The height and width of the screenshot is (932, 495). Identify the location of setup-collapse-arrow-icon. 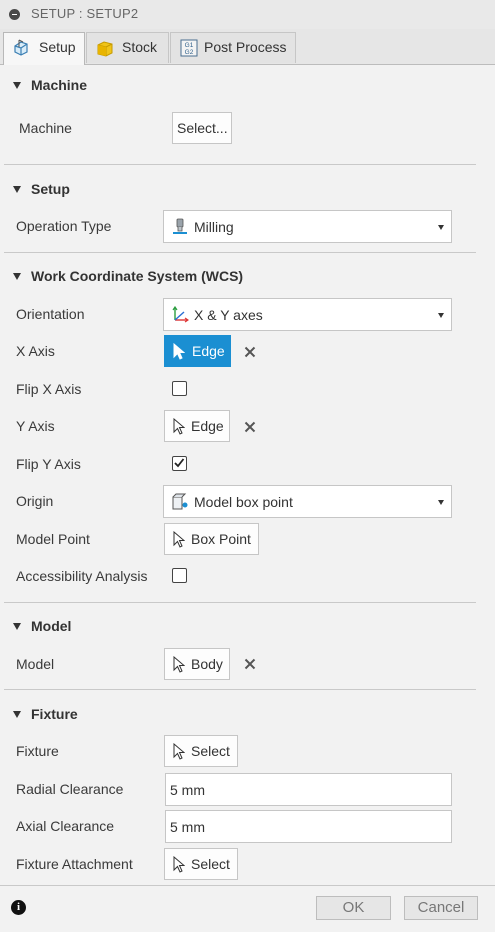
(17, 189).